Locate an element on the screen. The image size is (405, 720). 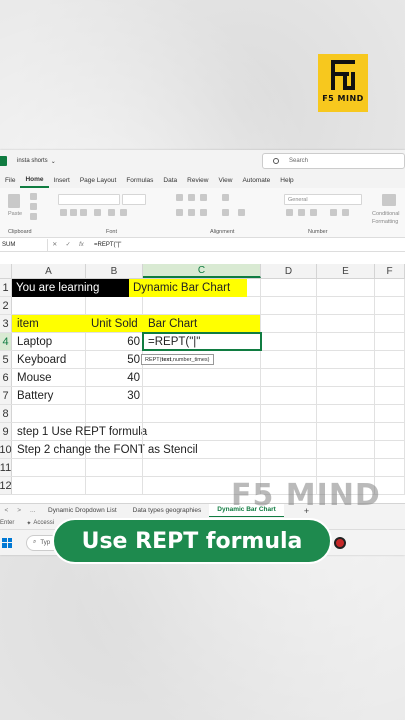
underline-icon is located at coordinates (83, 212).